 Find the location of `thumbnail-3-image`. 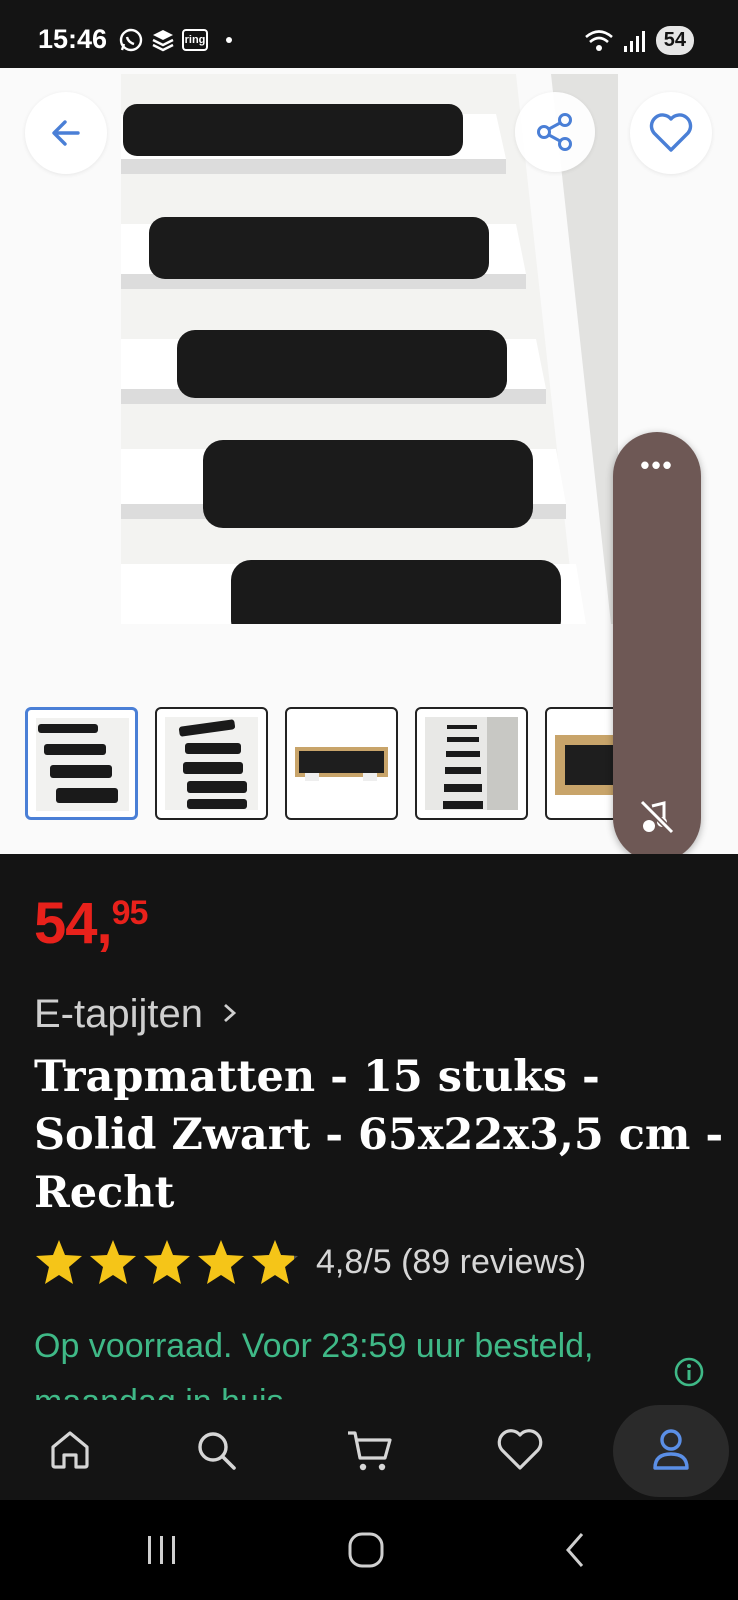

thumbnail-3-image is located at coordinates (341, 763).